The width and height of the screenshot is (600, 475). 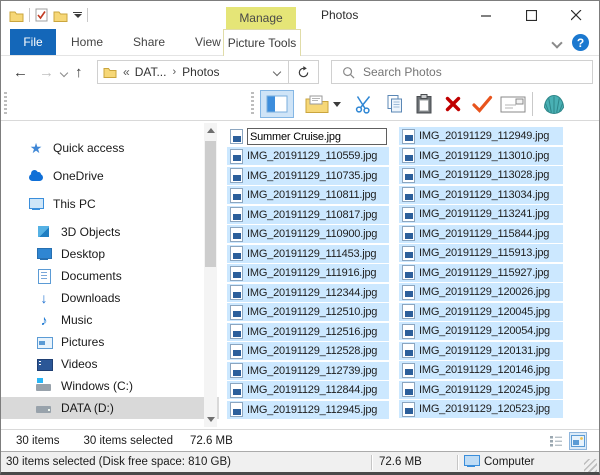 I want to click on delete-button, so click(x=453, y=104).